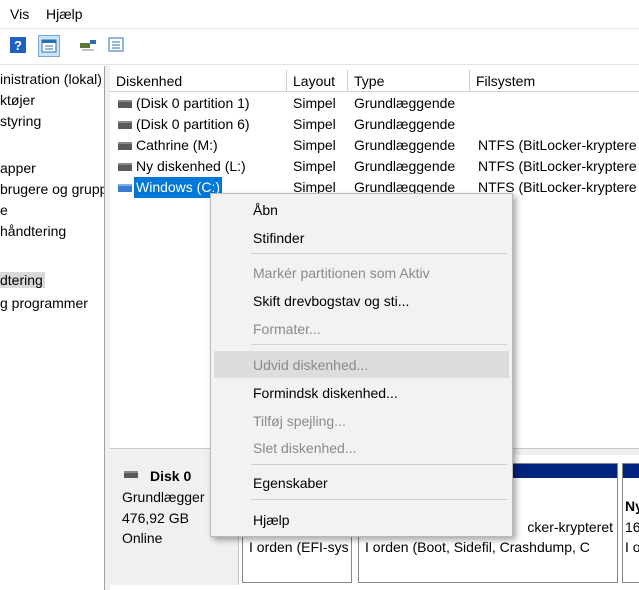 This screenshot has height=590, width=639. What do you see at coordinates (477, 547) in the screenshot?
I see `partition-status: I orden (Boot, Sidefil, Crashdump, C` at bounding box center [477, 547].